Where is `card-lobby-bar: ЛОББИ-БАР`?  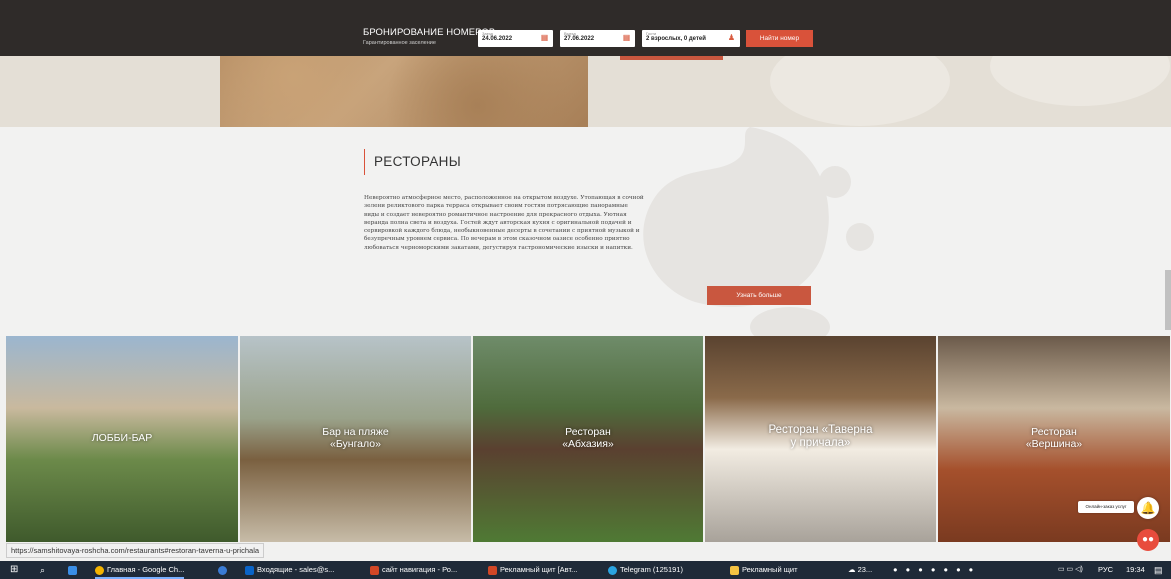
card-lobby-bar: ЛОББИ-БАР is located at coordinates (122, 439).